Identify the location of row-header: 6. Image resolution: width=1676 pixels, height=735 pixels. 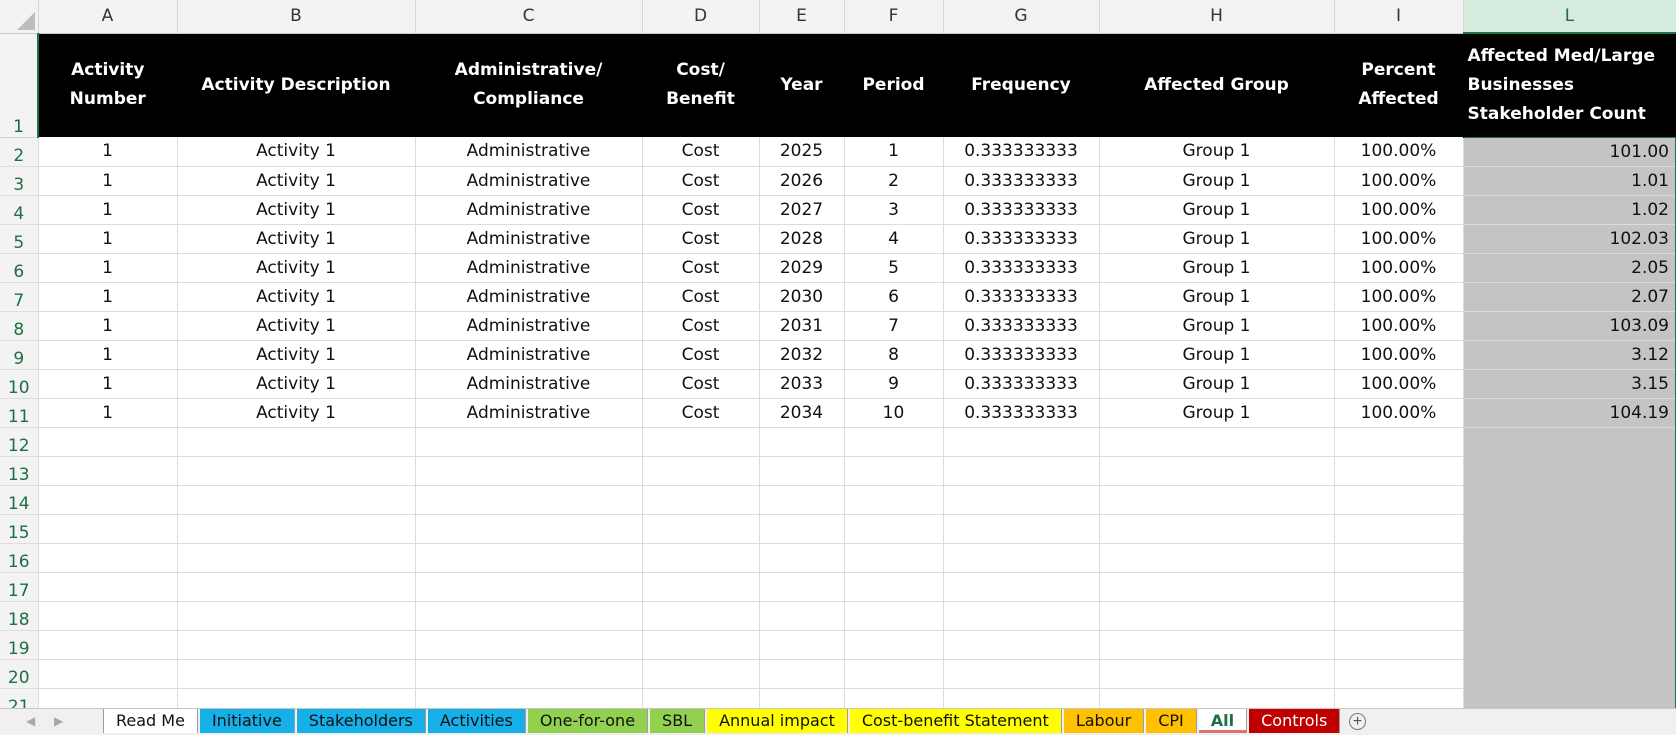
(19, 268).